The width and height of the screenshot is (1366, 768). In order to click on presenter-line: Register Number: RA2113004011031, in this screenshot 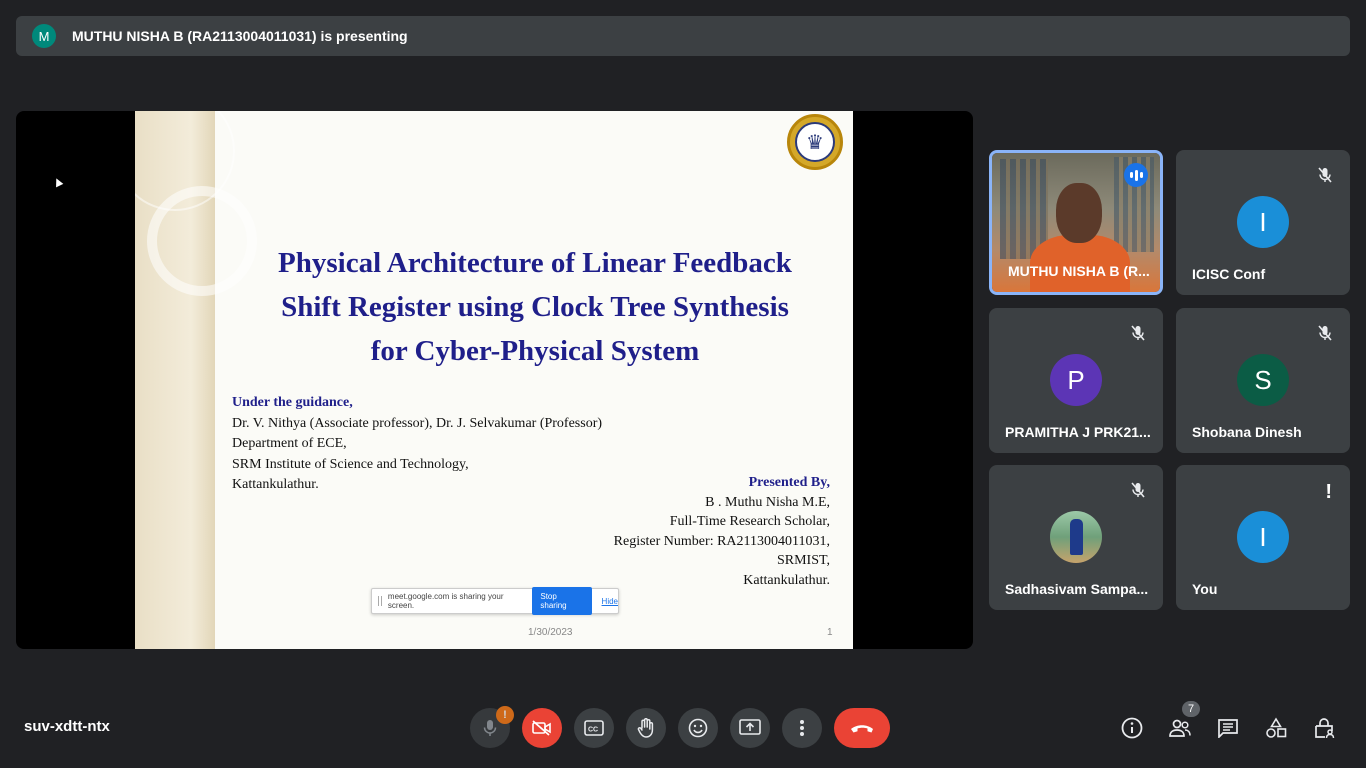, I will do `click(721, 541)`.